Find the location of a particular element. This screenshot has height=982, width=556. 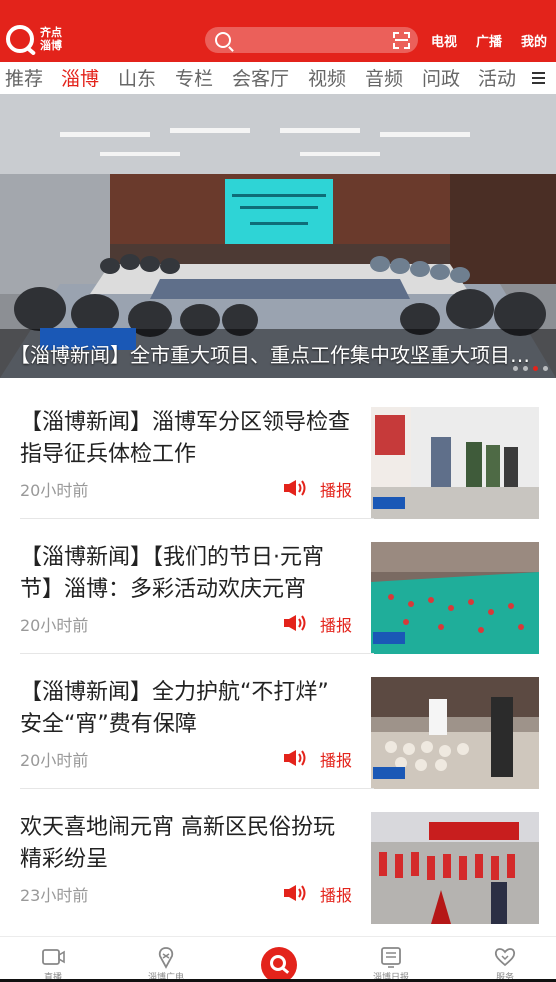

bottom-nav: 直播 淄博广电 淄博日报 服务 is located at coordinates (278, 959).